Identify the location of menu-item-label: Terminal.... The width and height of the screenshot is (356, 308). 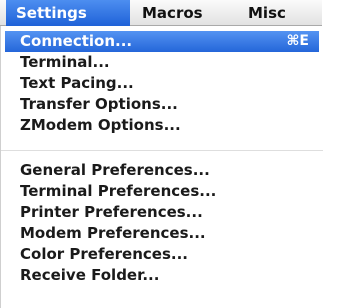
(65, 62).